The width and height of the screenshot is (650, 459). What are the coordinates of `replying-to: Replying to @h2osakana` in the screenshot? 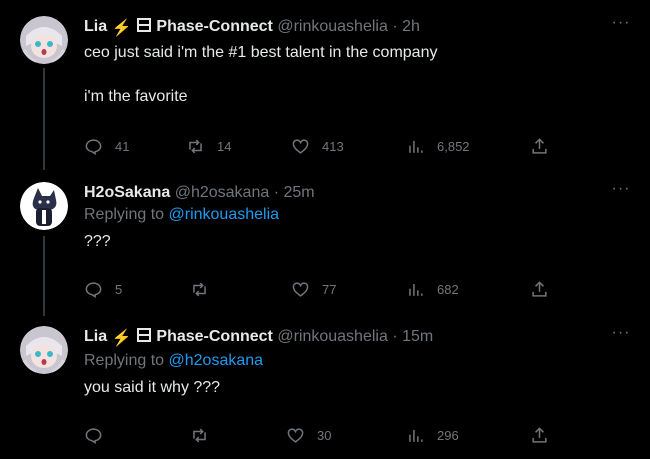 It's located at (173, 361).